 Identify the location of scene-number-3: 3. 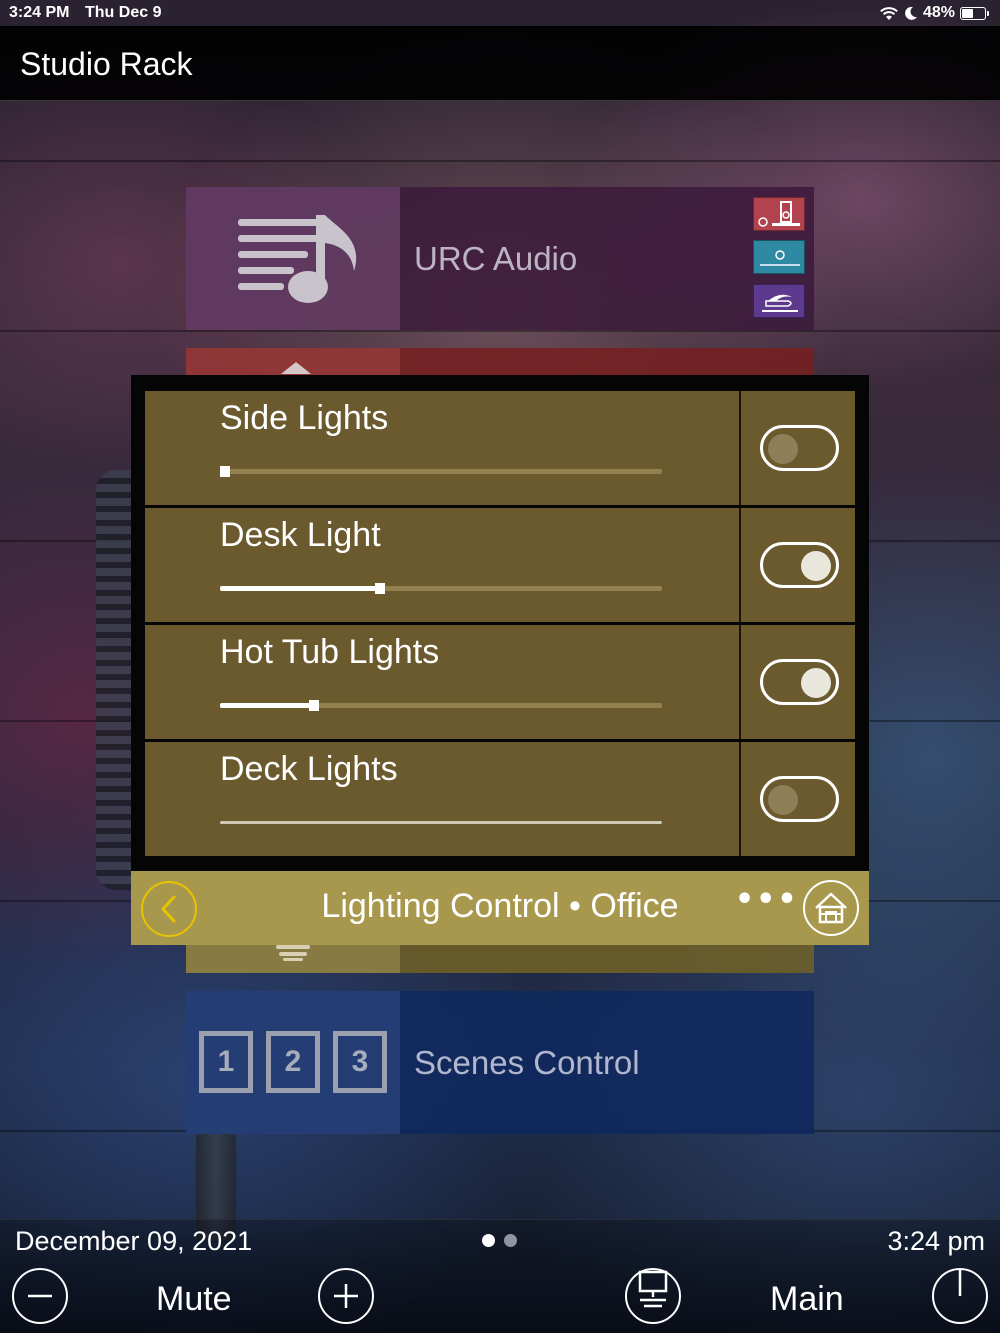
(360, 1062).